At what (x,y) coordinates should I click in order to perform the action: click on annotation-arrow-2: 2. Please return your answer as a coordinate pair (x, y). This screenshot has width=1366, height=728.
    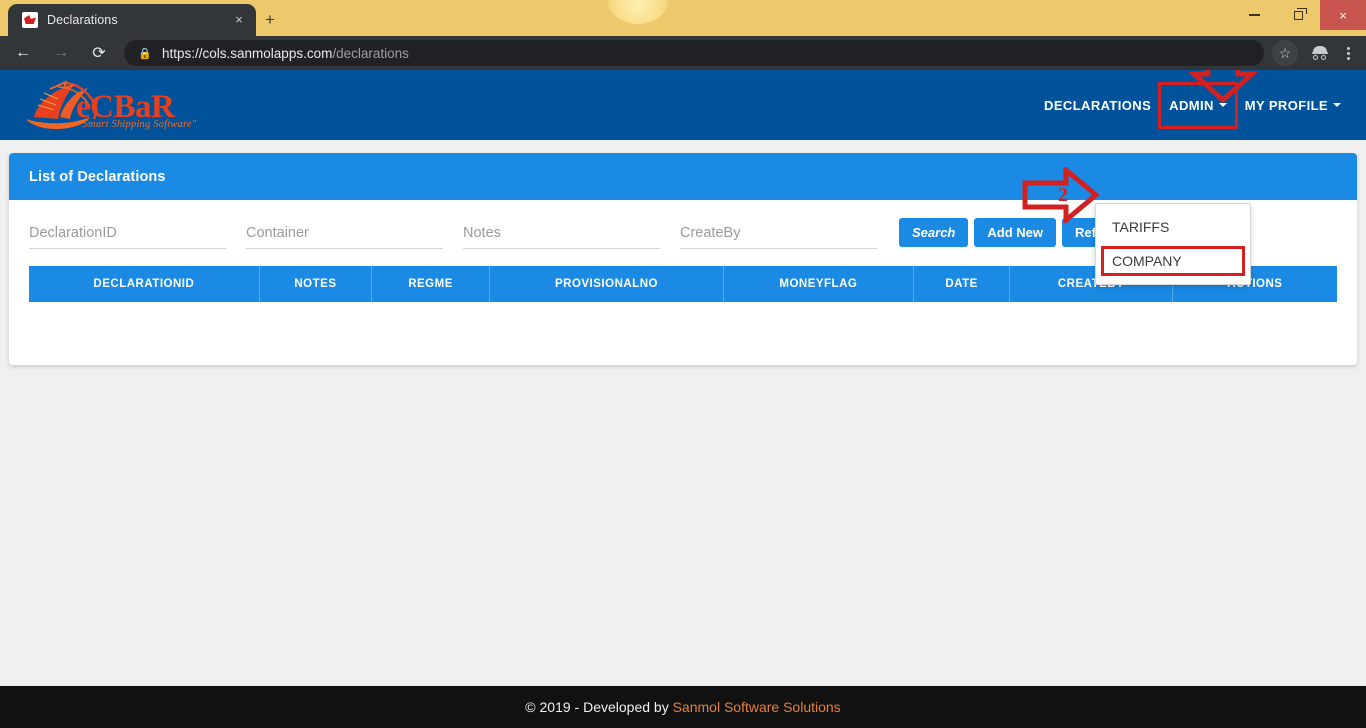
    Looking at the image, I should click on (1061, 196).